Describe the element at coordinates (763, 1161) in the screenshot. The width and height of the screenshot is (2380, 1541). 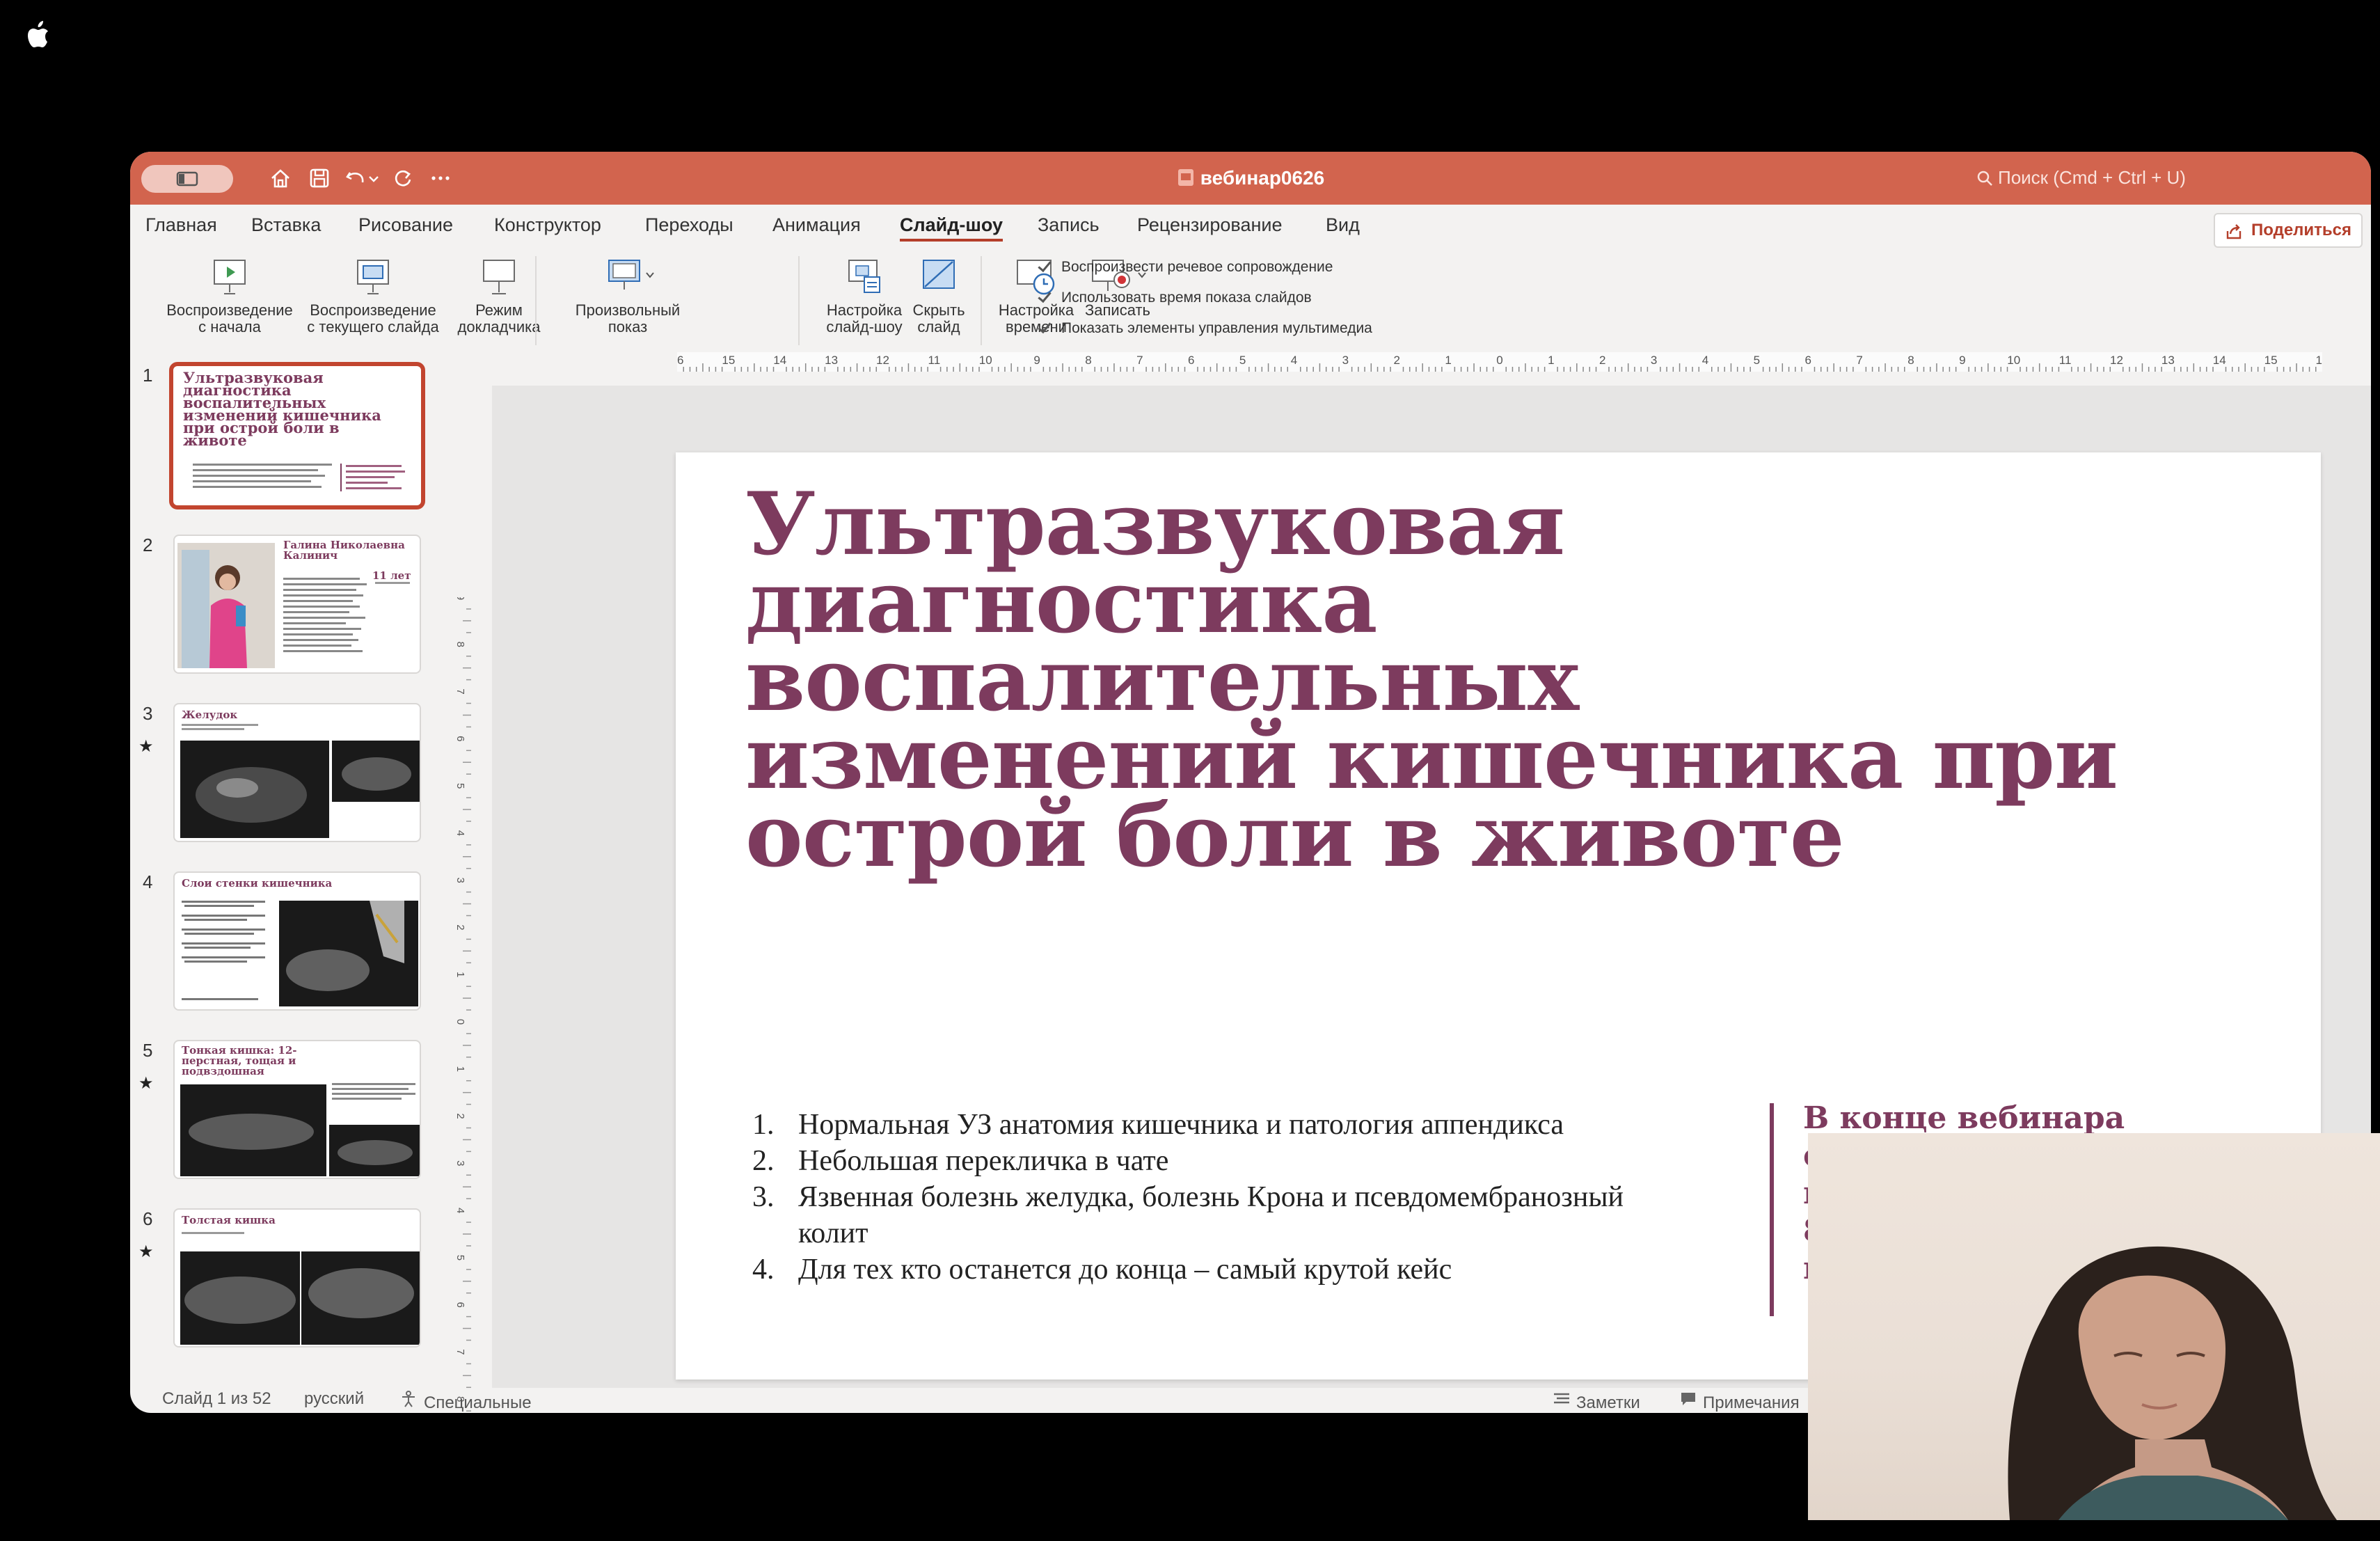
I see `list-number: 2.` at that location.